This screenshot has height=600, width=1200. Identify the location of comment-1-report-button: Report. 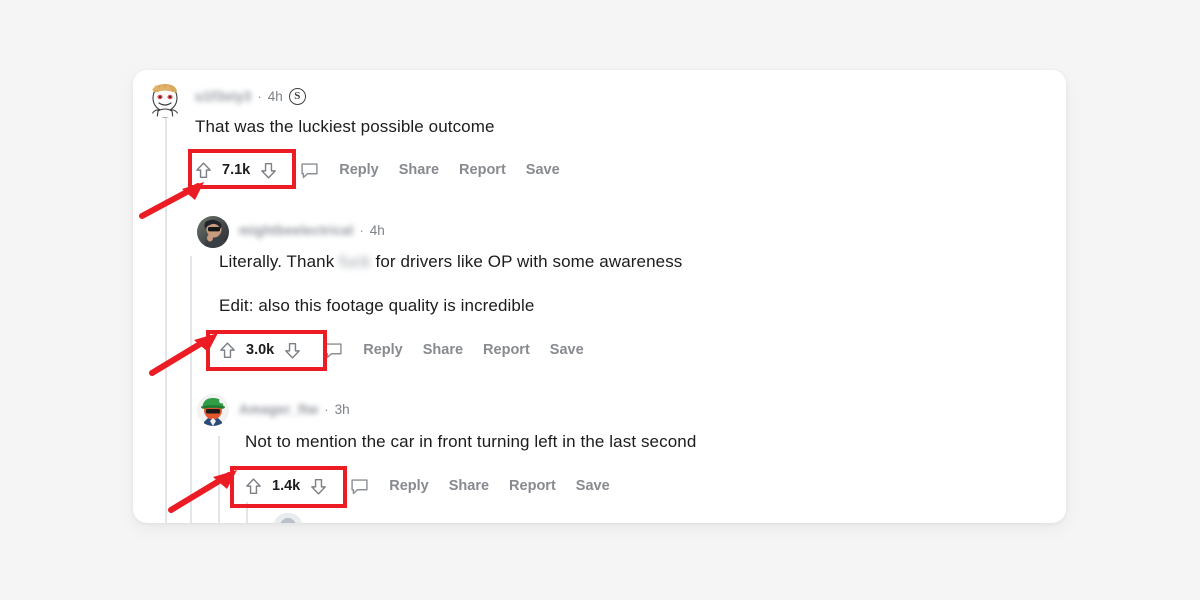
(482, 170).